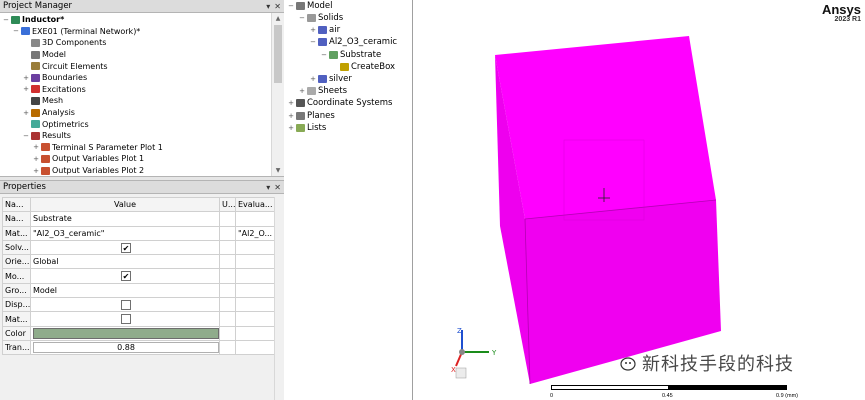  I want to click on property-value: "Al2_O3_ceramic", so click(125, 233).